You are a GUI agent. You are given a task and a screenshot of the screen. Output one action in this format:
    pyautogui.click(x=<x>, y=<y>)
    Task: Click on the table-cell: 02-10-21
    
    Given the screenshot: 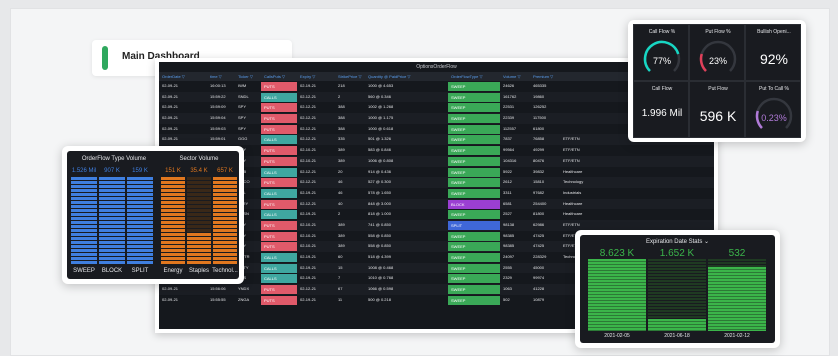 What is the action you would take?
    pyautogui.click(x=308, y=246)
    